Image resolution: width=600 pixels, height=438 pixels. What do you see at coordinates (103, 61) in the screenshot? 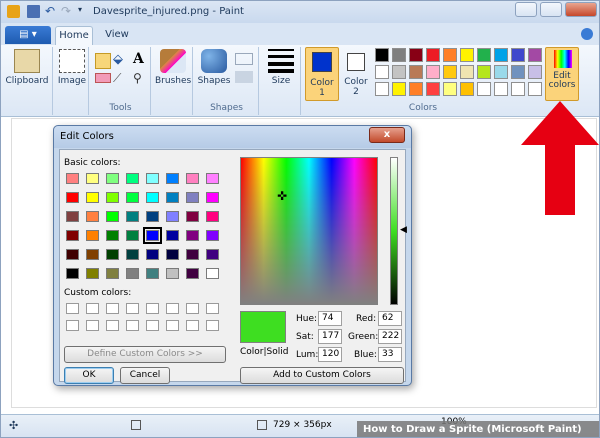
I see `pencil-icon` at bounding box center [103, 61].